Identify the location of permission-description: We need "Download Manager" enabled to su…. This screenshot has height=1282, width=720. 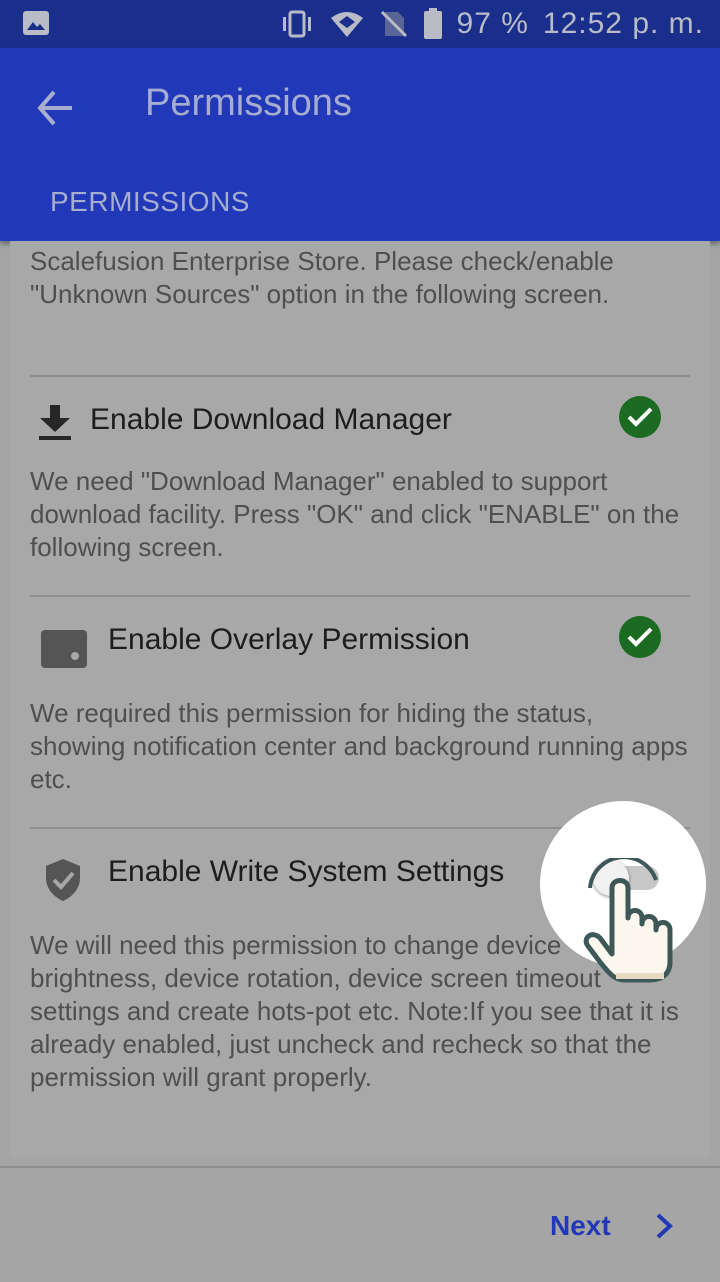
(355, 514).